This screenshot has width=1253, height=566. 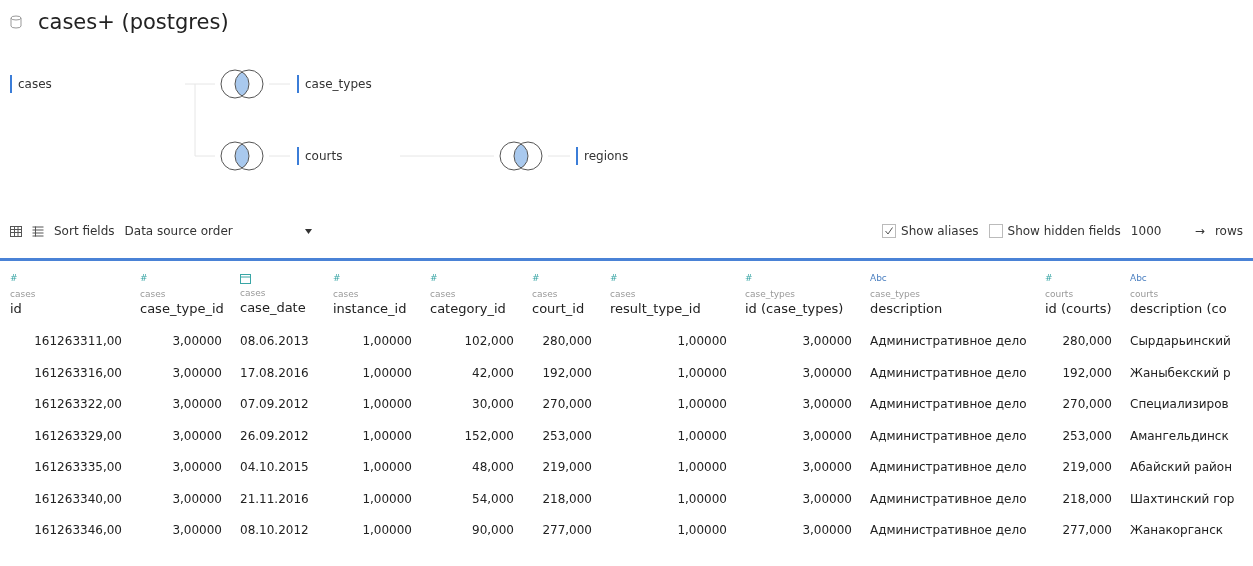 I want to click on table-cell-text: Жанакорганск, so click(x=1177, y=530).